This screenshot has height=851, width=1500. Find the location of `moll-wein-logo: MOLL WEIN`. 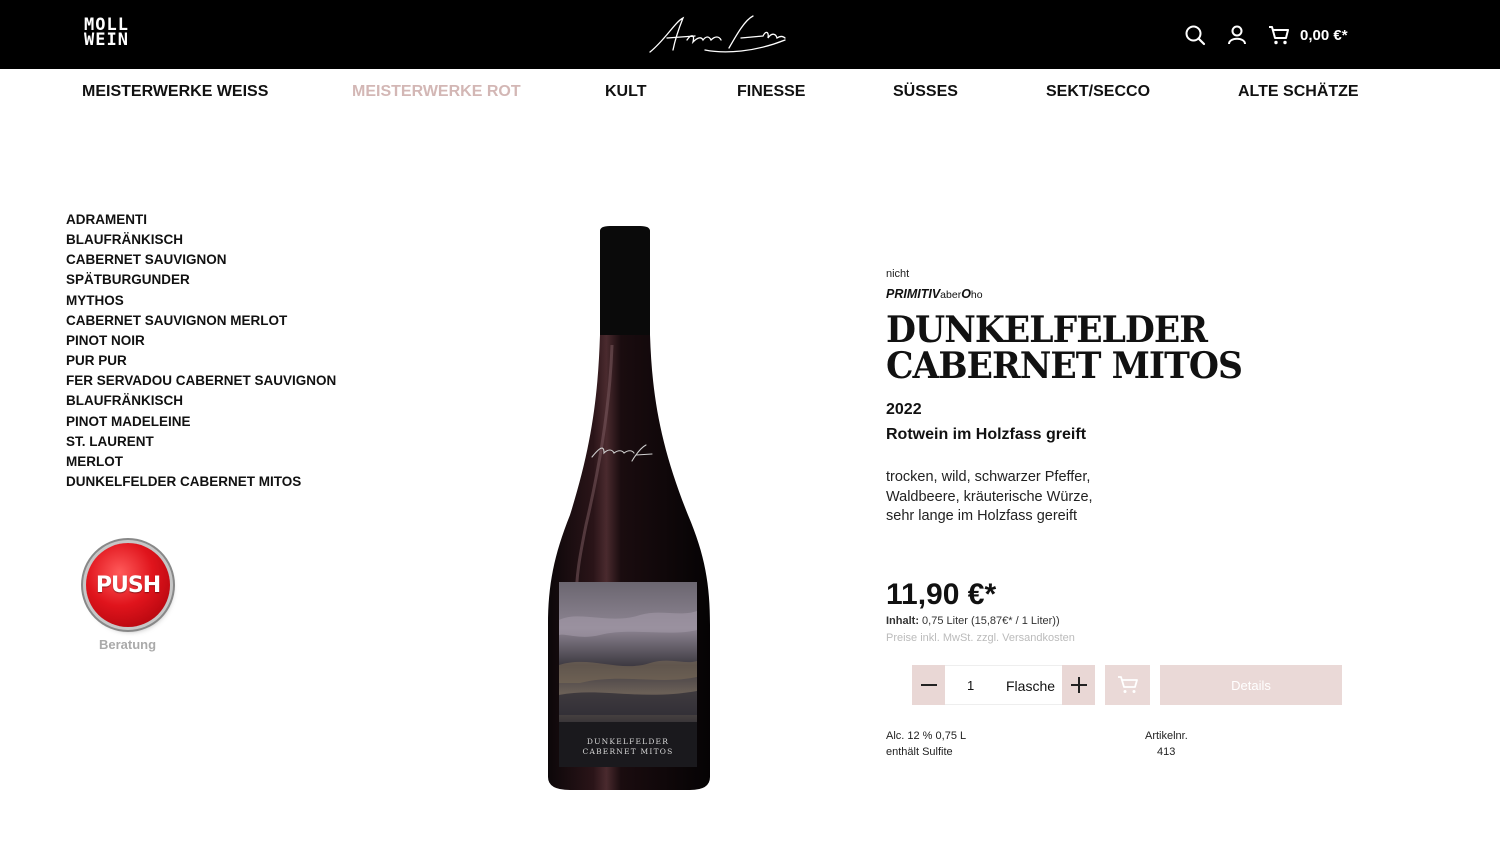

moll-wein-logo: MOLL WEIN is located at coordinates (106, 33).